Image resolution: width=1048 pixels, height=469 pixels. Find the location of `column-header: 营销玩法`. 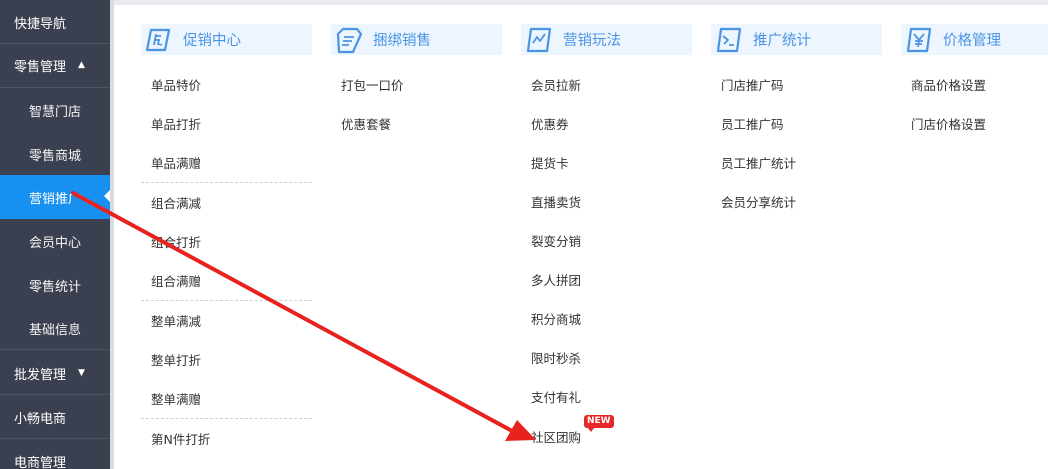

column-header: 营销玩法 is located at coordinates (606, 39).